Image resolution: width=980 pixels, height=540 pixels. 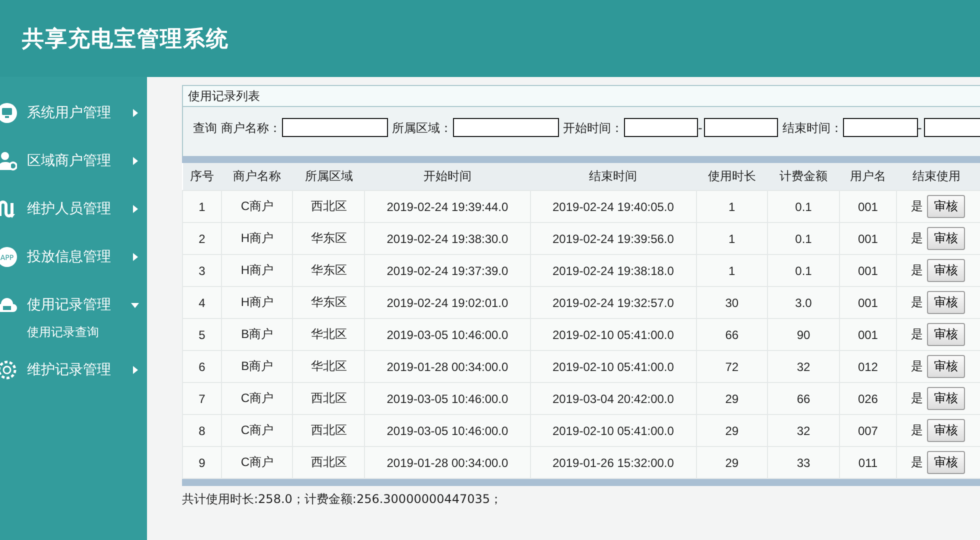 I want to click on search-label: 查询, so click(x=205, y=128).